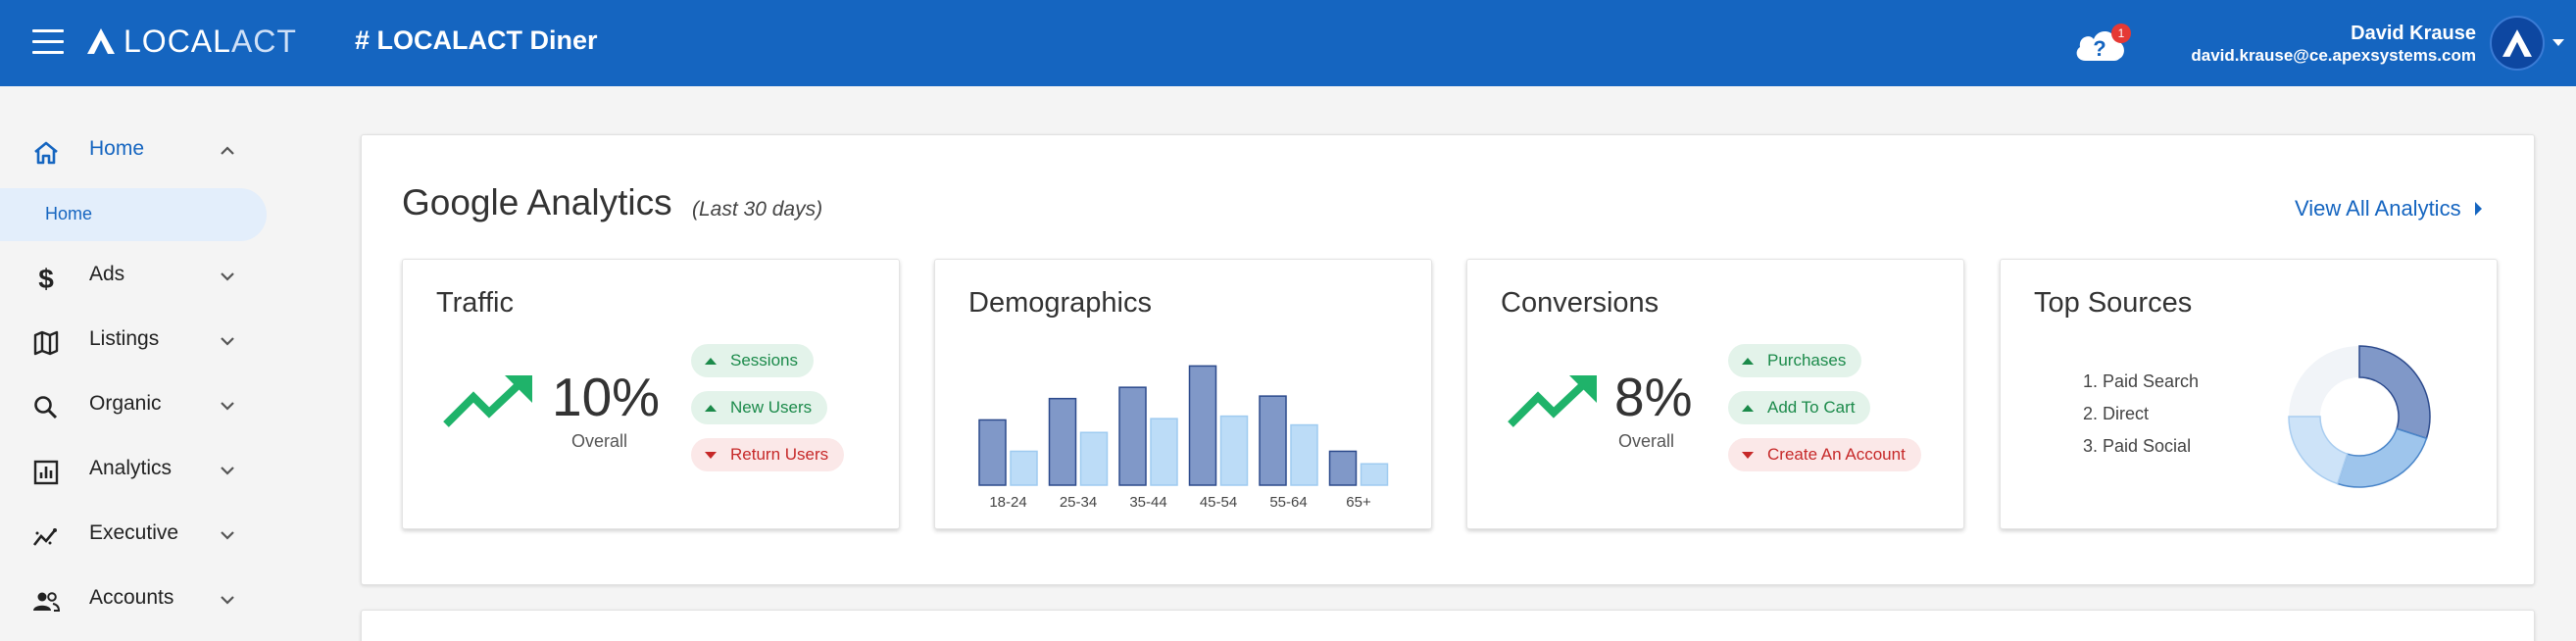  I want to click on avatar, so click(2517, 44).